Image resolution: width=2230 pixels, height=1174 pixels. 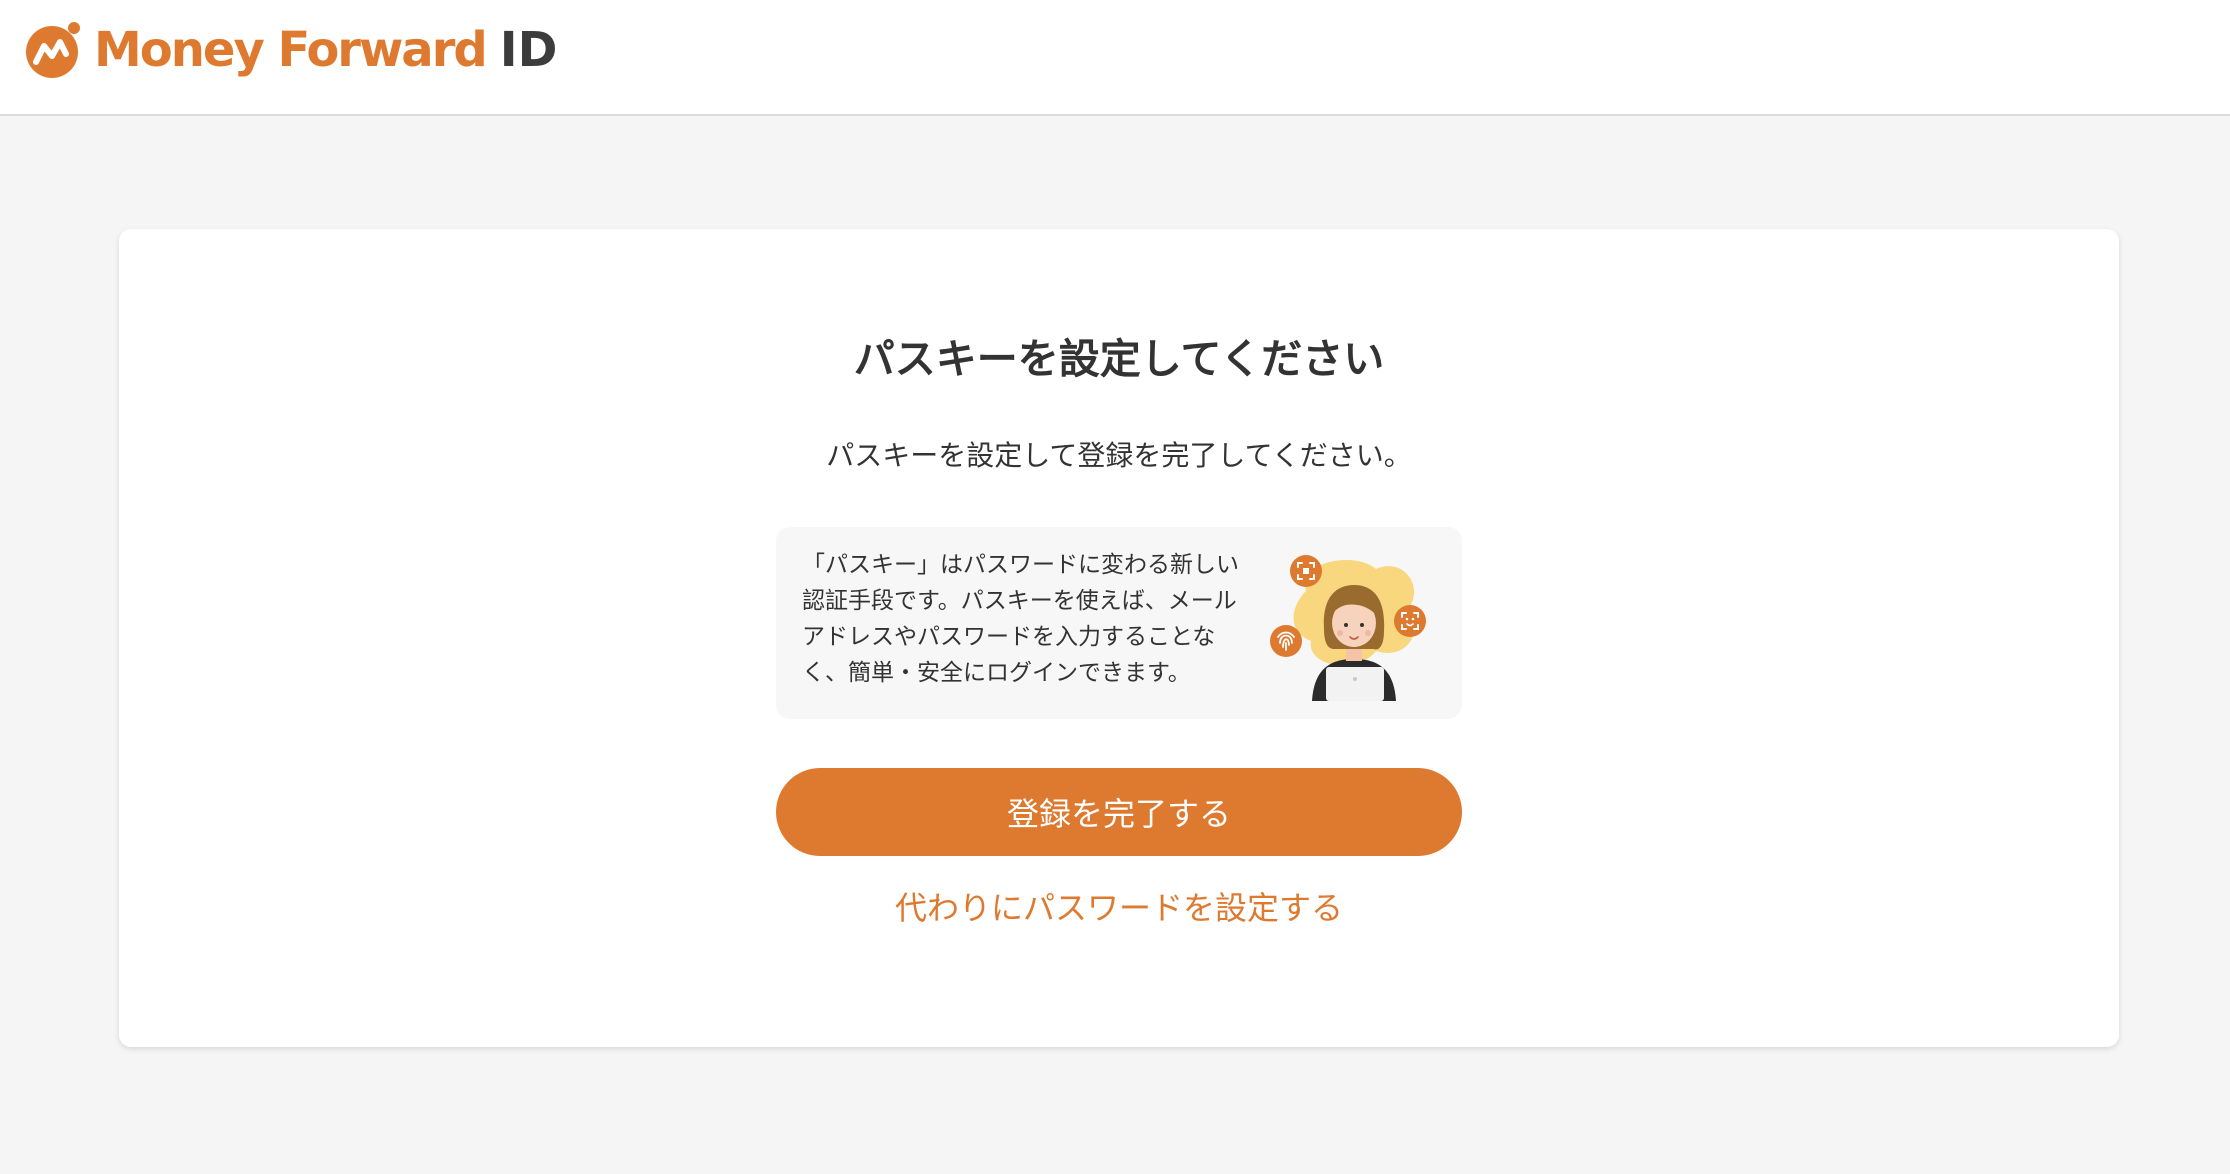 What do you see at coordinates (1286, 641) in the screenshot?
I see `fingerprint-icon` at bounding box center [1286, 641].